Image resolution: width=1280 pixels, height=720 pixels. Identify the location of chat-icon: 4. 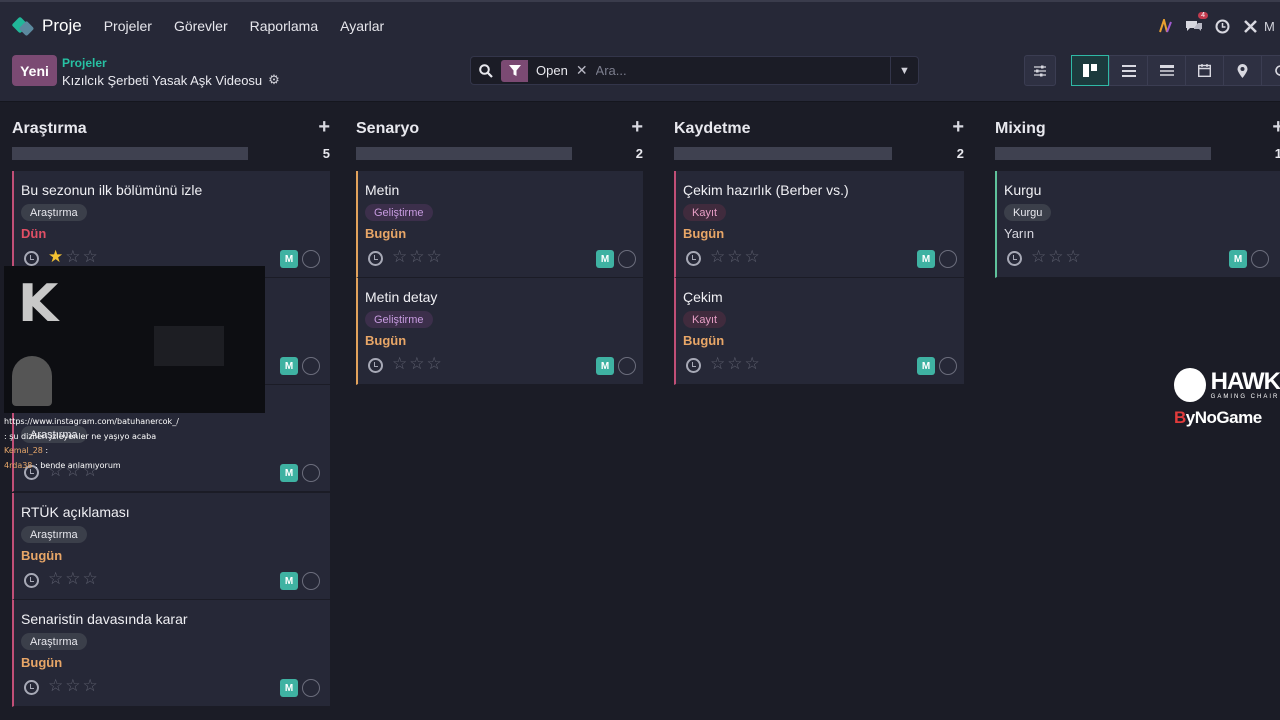
(1194, 26).